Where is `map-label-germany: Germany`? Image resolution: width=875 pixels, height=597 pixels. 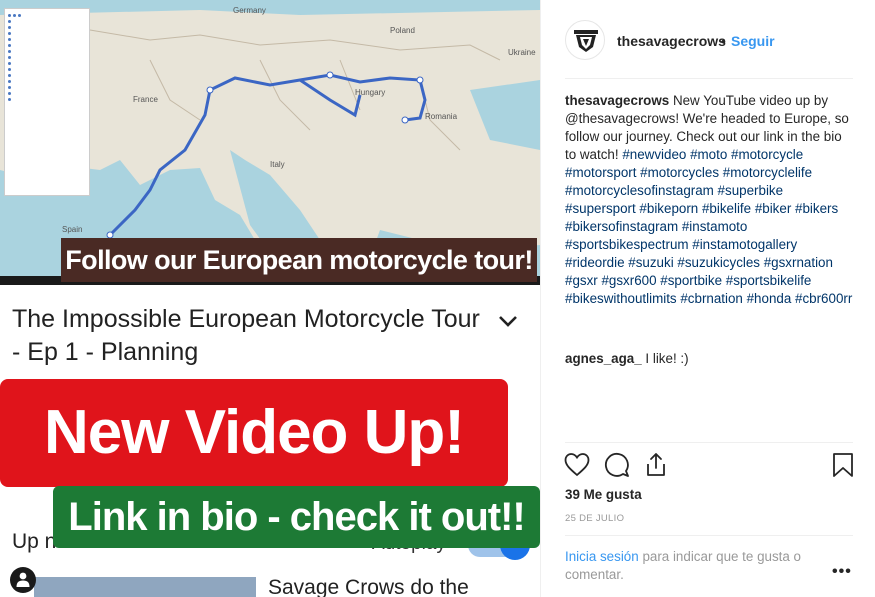
map-label-germany: Germany is located at coordinates (249, 10).